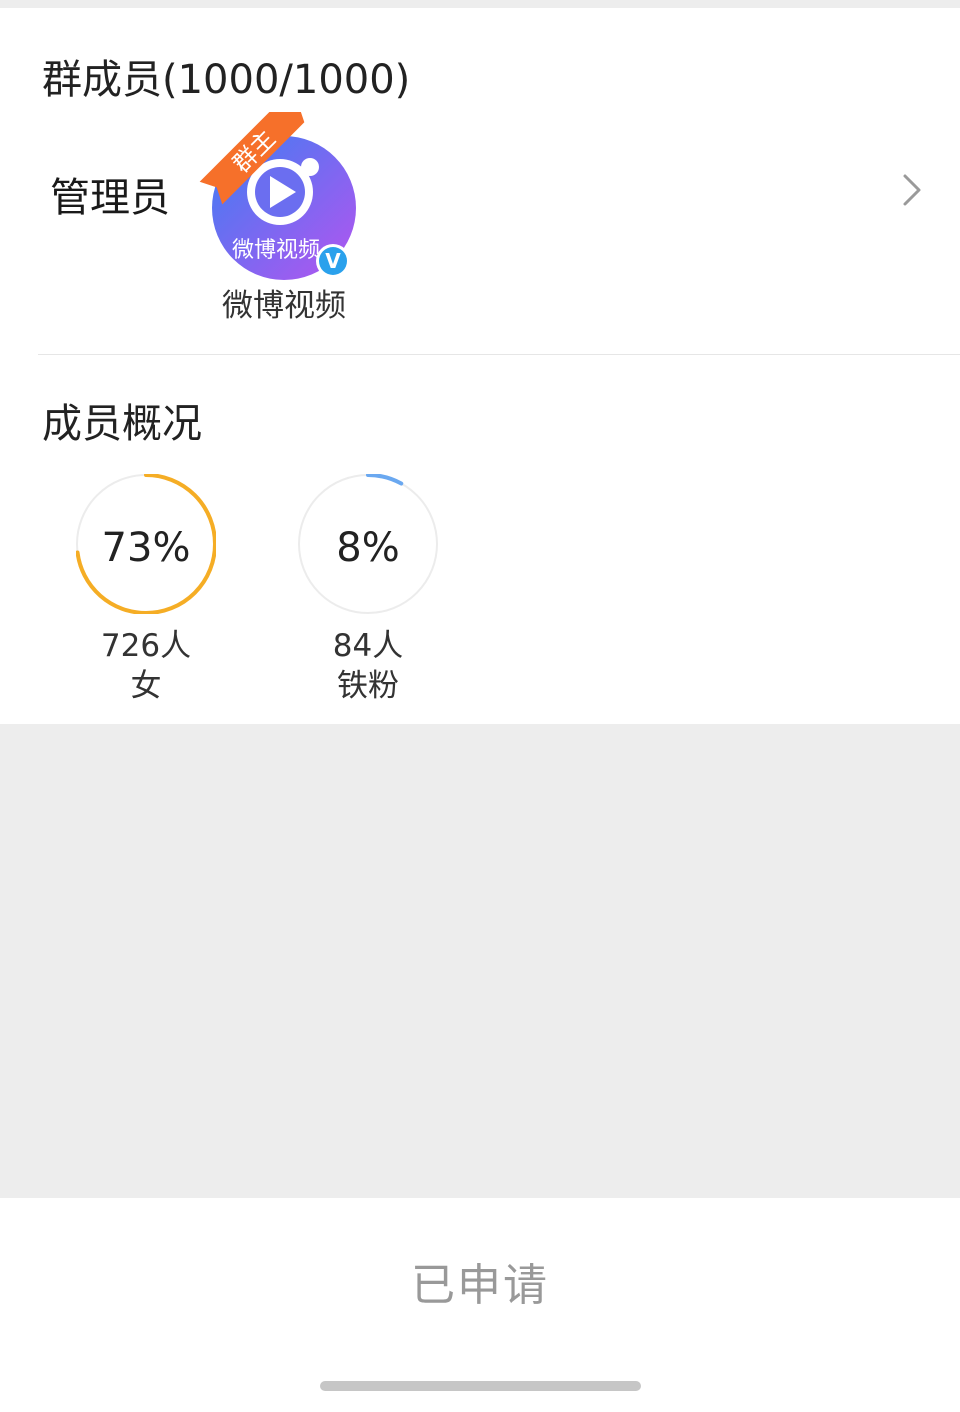  What do you see at coordinates (368, 686) in the screenshot?
I see `loyal-fans-label: 铁粉` at bounding box center [368, 686].